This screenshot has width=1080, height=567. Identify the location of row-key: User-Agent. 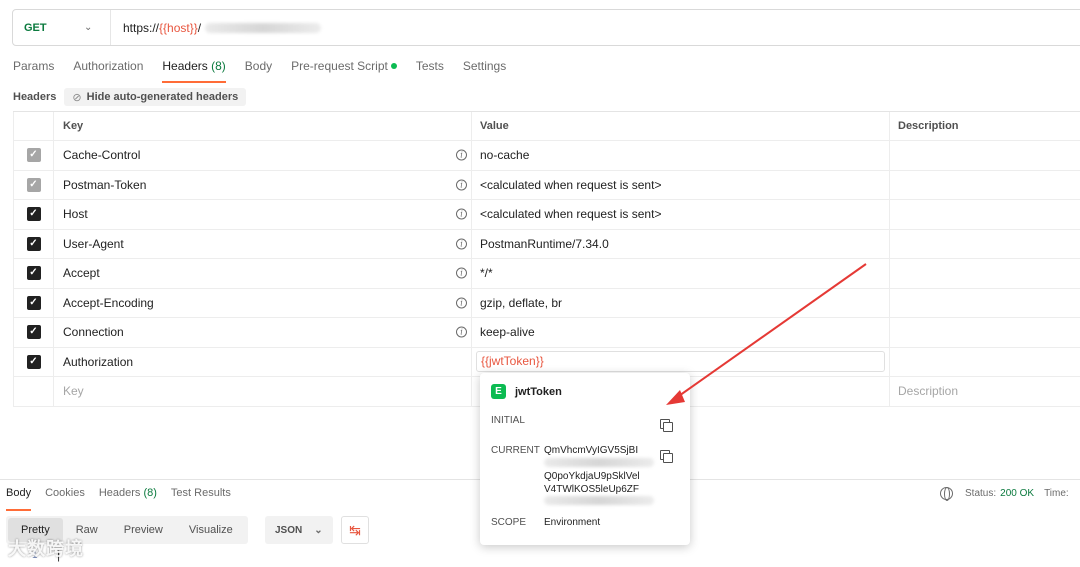
(93, 243).